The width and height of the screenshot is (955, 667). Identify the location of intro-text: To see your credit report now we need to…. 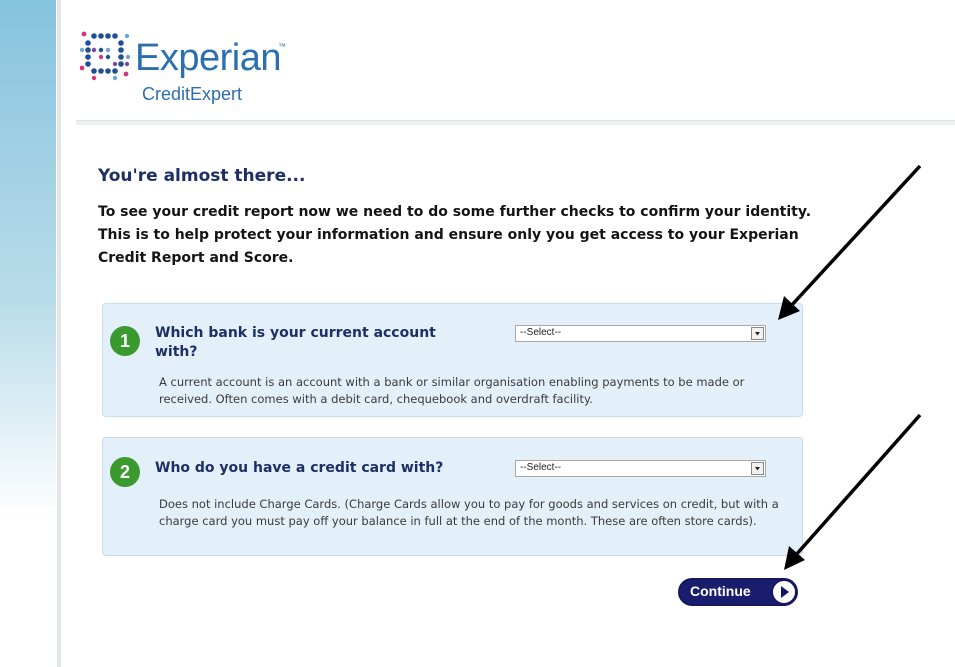
(455, 235).